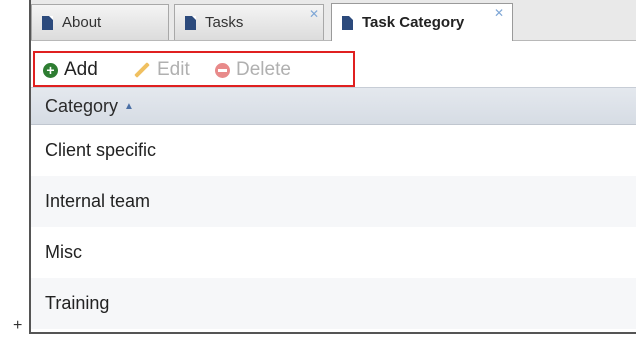 This screenshot has height=337, width=636. Describe the element at coordinates (129, 106) in the screenshot. I see `sort-up-icon: ▲` at that location.